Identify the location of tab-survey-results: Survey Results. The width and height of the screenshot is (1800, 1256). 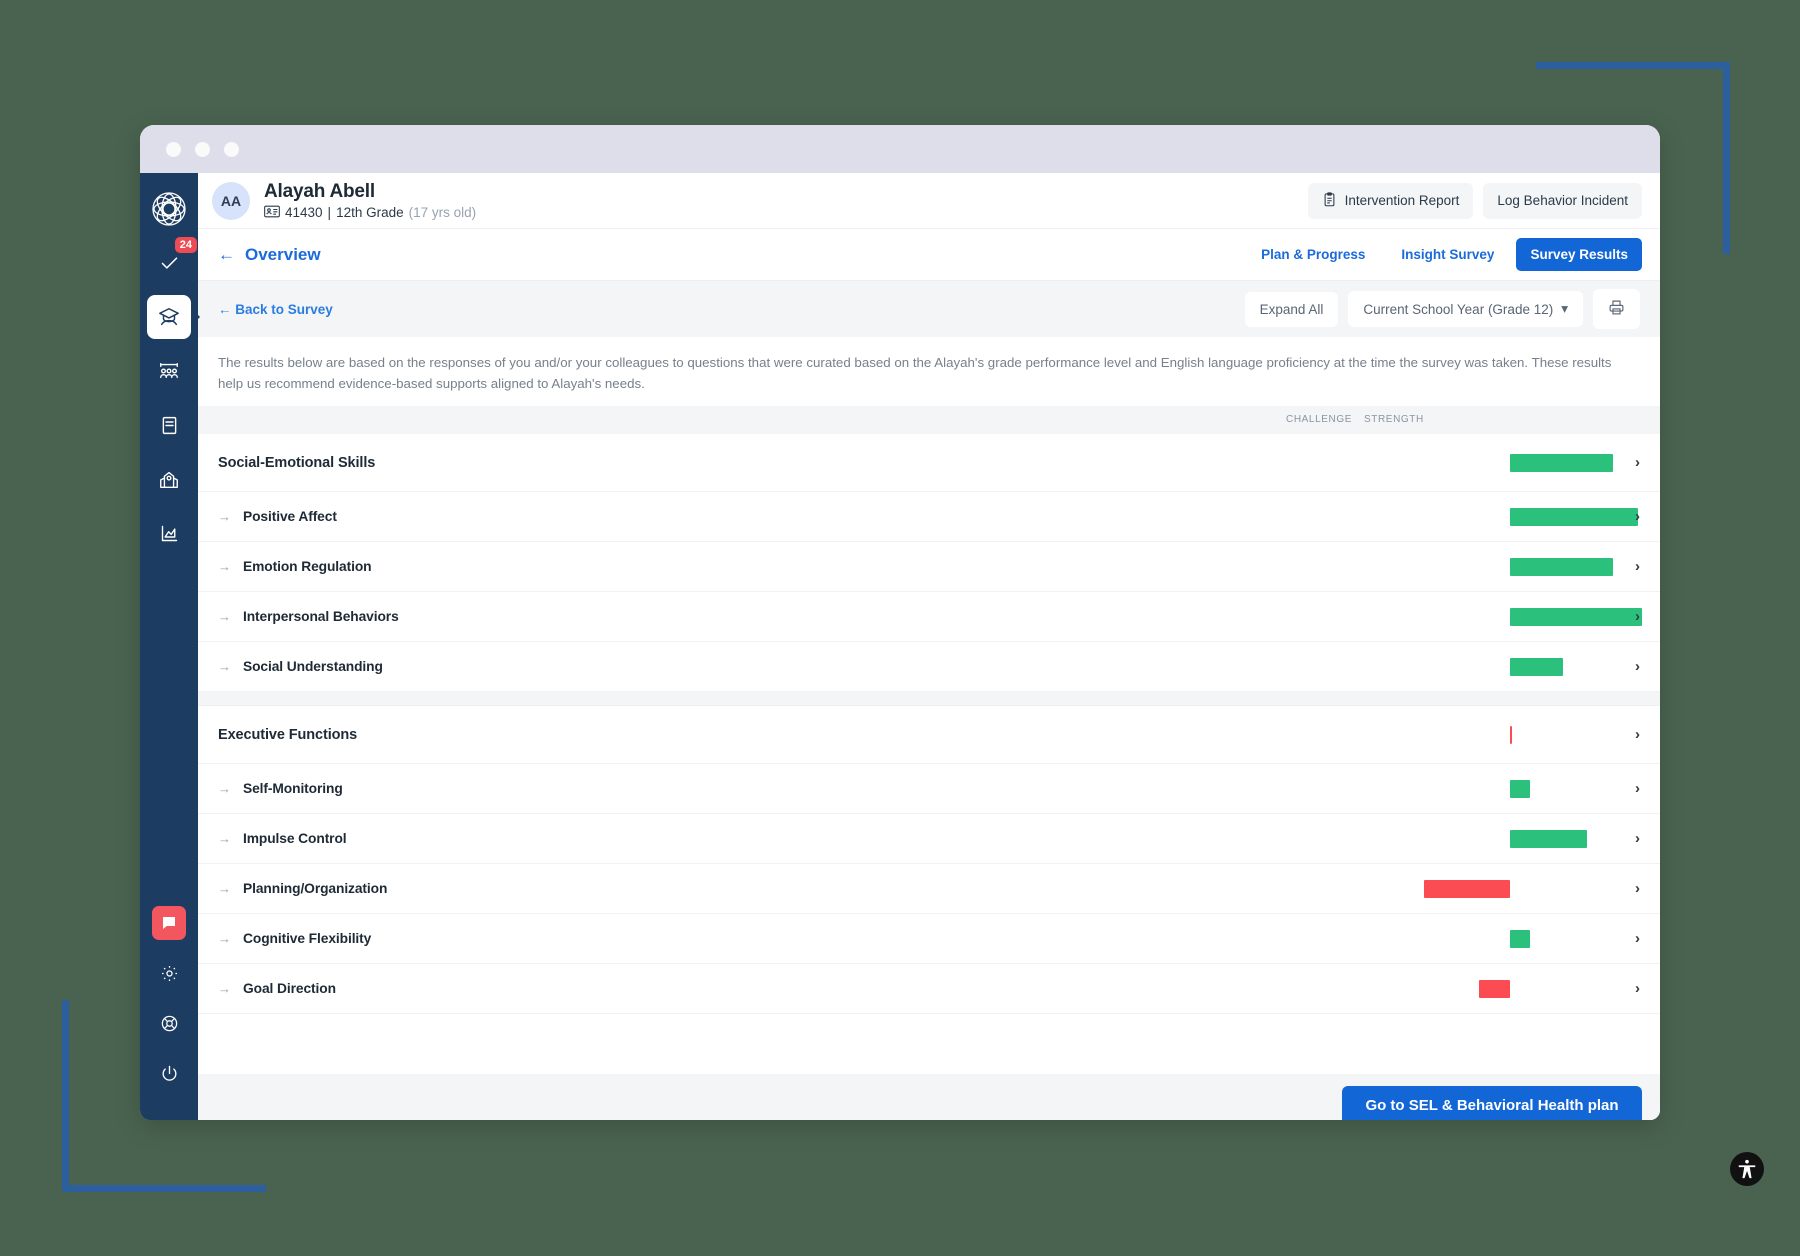
(1579, 254).